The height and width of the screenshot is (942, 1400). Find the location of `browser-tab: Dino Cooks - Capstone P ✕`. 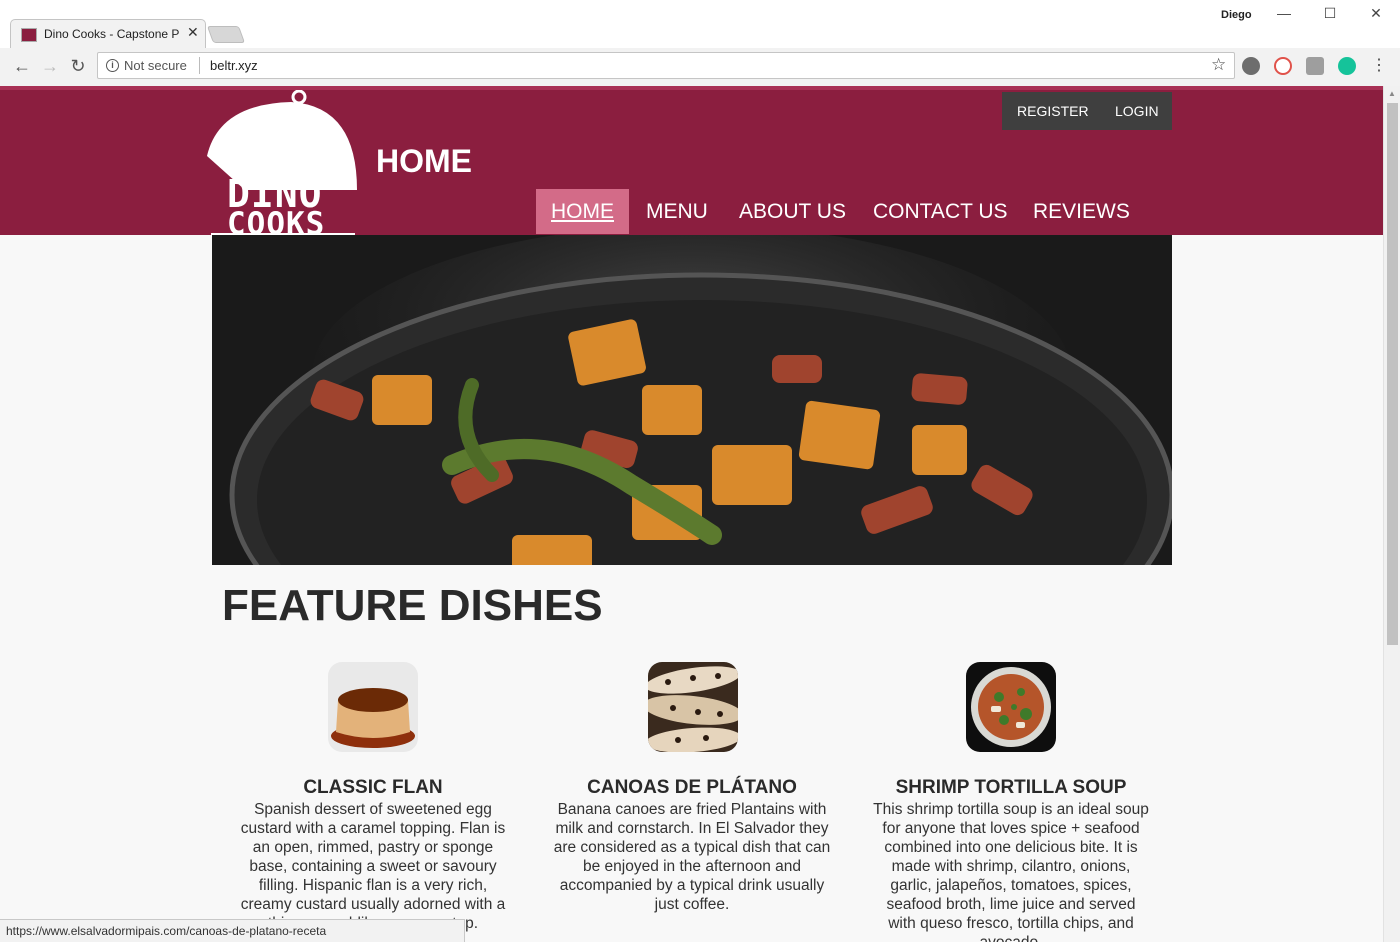

browser-tab: Dino Cooks - Capstone P ✕ is located at coordinates (108, 34).